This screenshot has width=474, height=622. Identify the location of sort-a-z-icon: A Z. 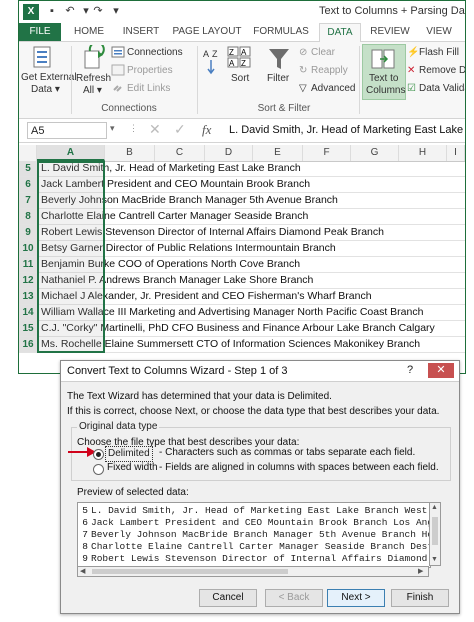
(211, 61).